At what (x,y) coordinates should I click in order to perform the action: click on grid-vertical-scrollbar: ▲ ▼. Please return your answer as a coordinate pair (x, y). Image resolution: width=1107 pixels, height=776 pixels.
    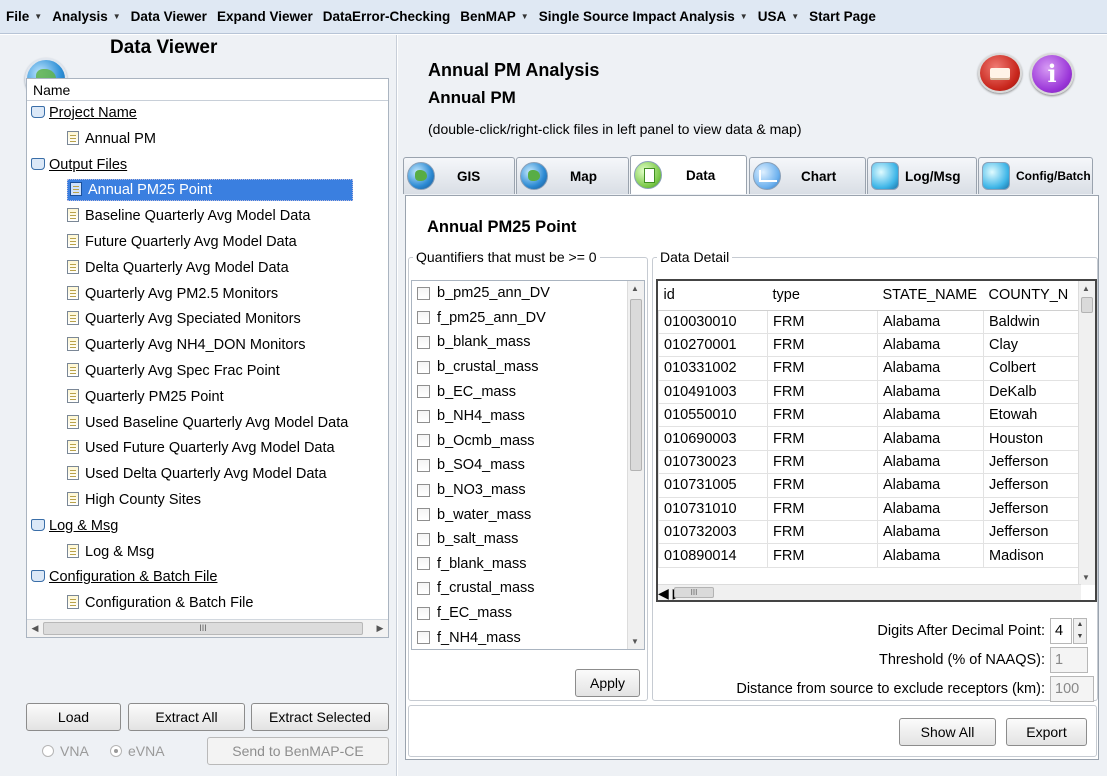
    Looking at the image, I should click on (1086, 433).